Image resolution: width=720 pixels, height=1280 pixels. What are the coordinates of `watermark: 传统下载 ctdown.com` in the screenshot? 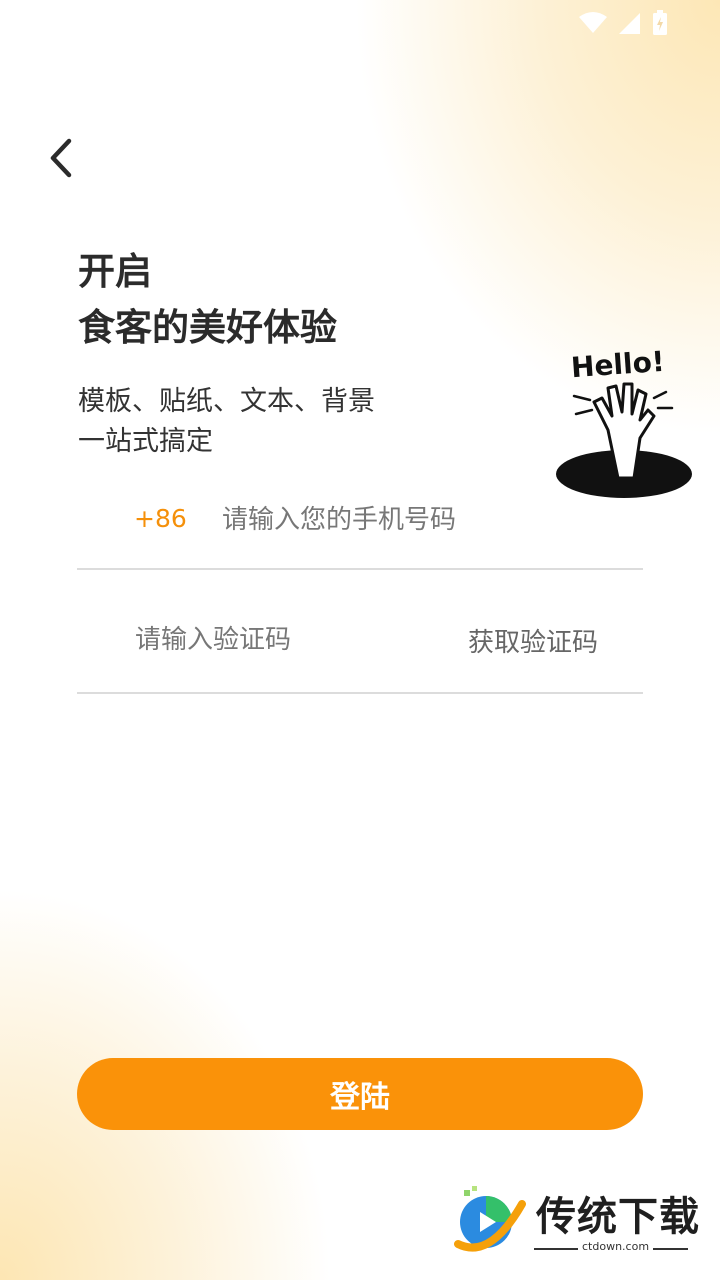 It's located at (575, 1222).